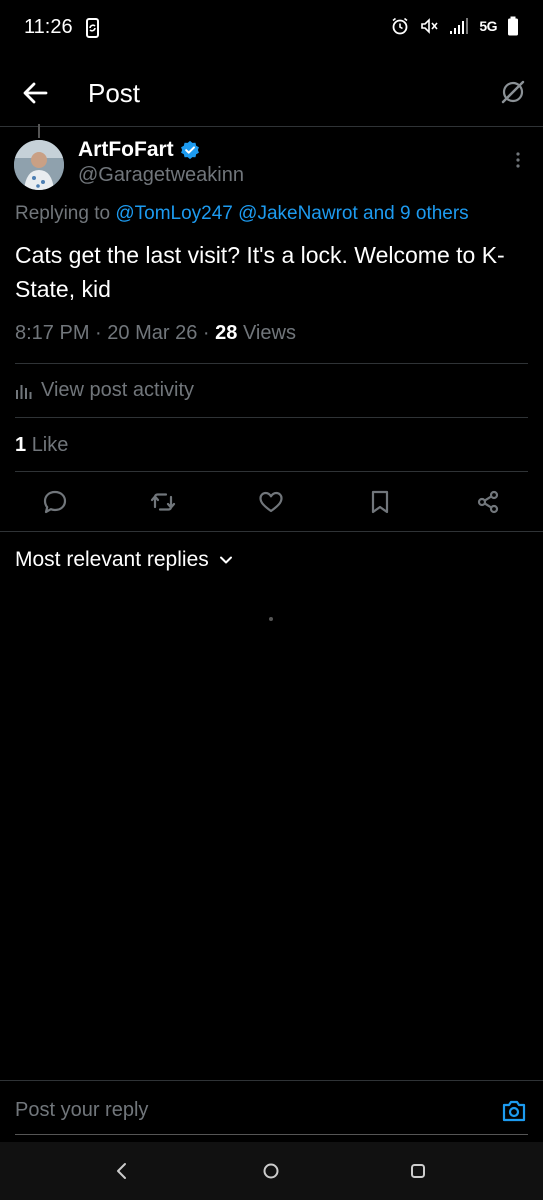  What do you see at coordinates (416, 213) in the screenshot?
I see `mention-others-link: and 9 others` at bounding box center [416, 213].